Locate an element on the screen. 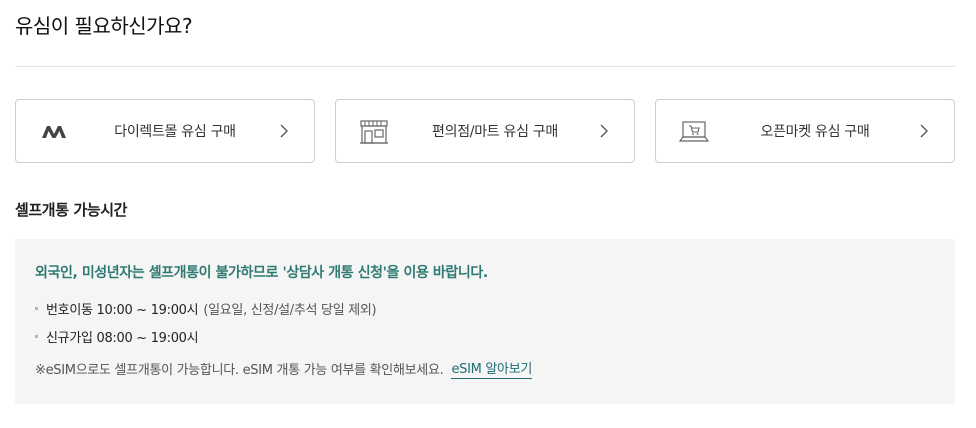 This screenshot has width=976, height=428. hours-label: 번호이동 10:00 ~ 19:00시 is located at coordinates (122, 310).